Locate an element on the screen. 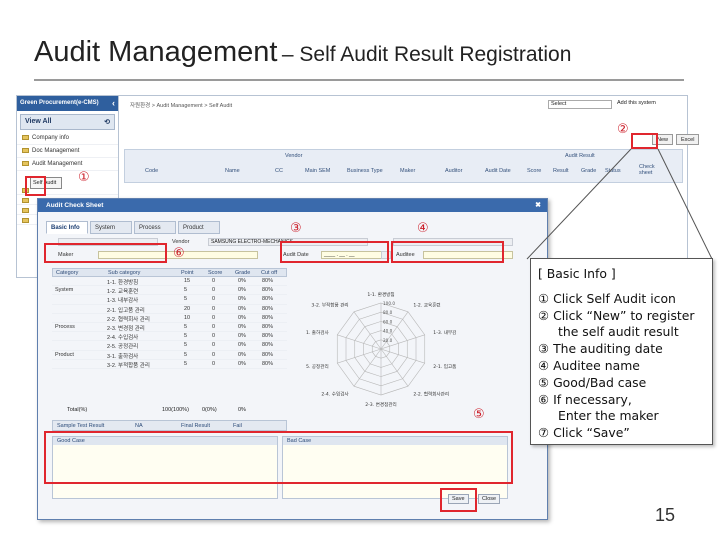 The image size is (720, 540). instruction-number: ① is located at coordinates (544, 298).